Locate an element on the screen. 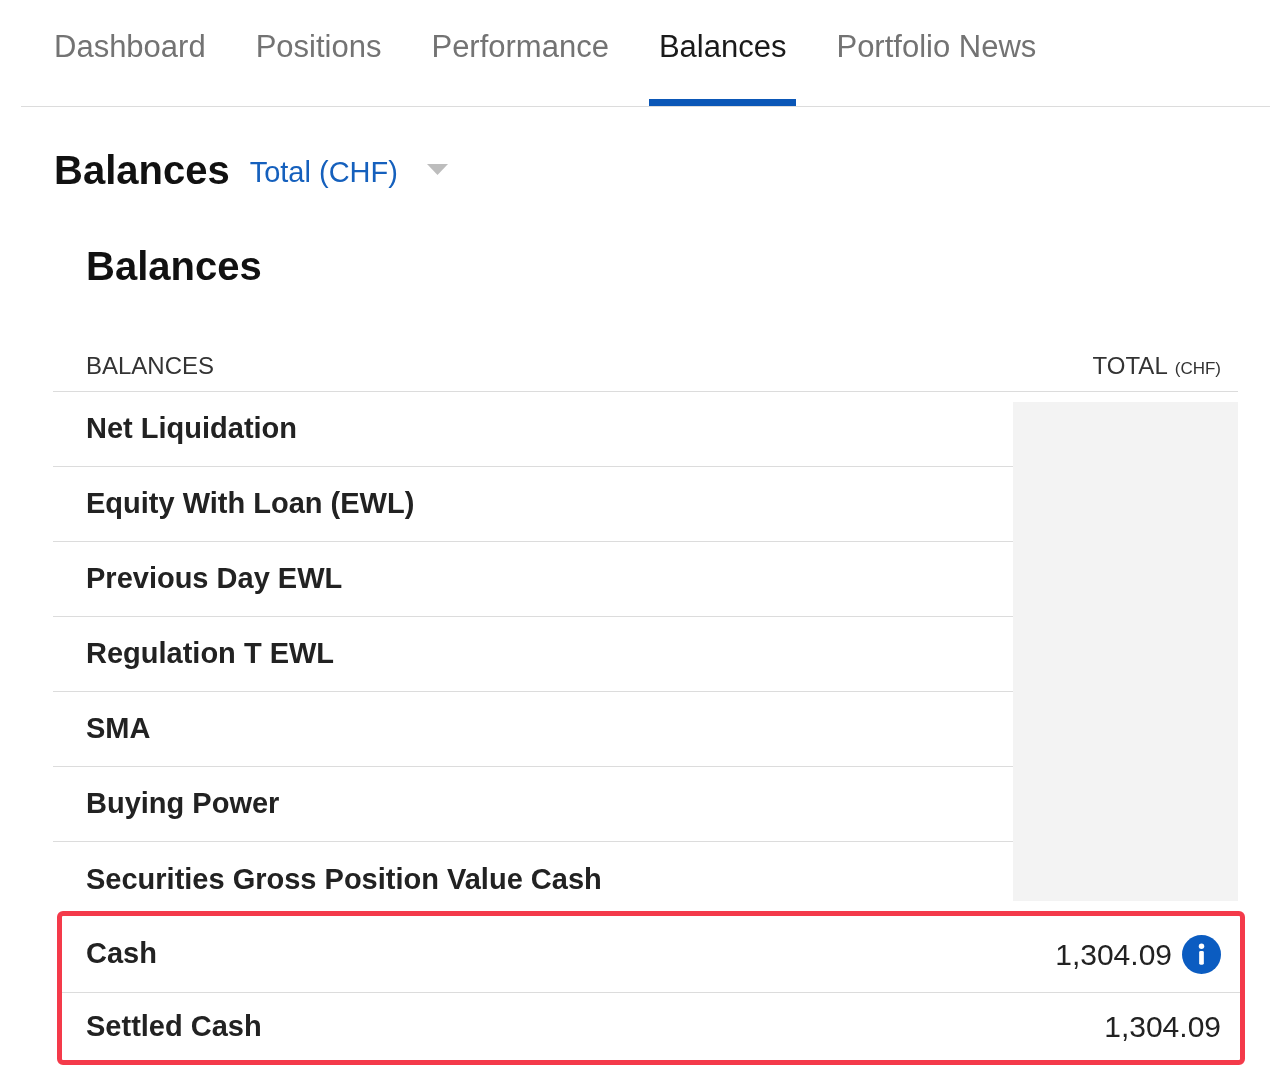  row-label: Settled Cash is located at coordinates (174, 1026).